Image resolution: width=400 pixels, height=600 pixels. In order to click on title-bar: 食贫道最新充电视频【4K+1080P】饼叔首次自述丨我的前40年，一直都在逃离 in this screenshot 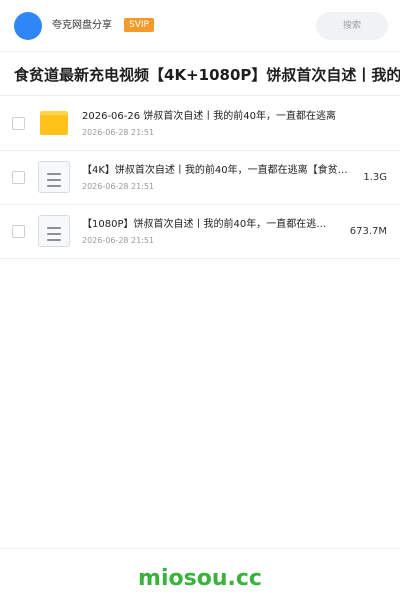, I will do `click(200, 74)`.